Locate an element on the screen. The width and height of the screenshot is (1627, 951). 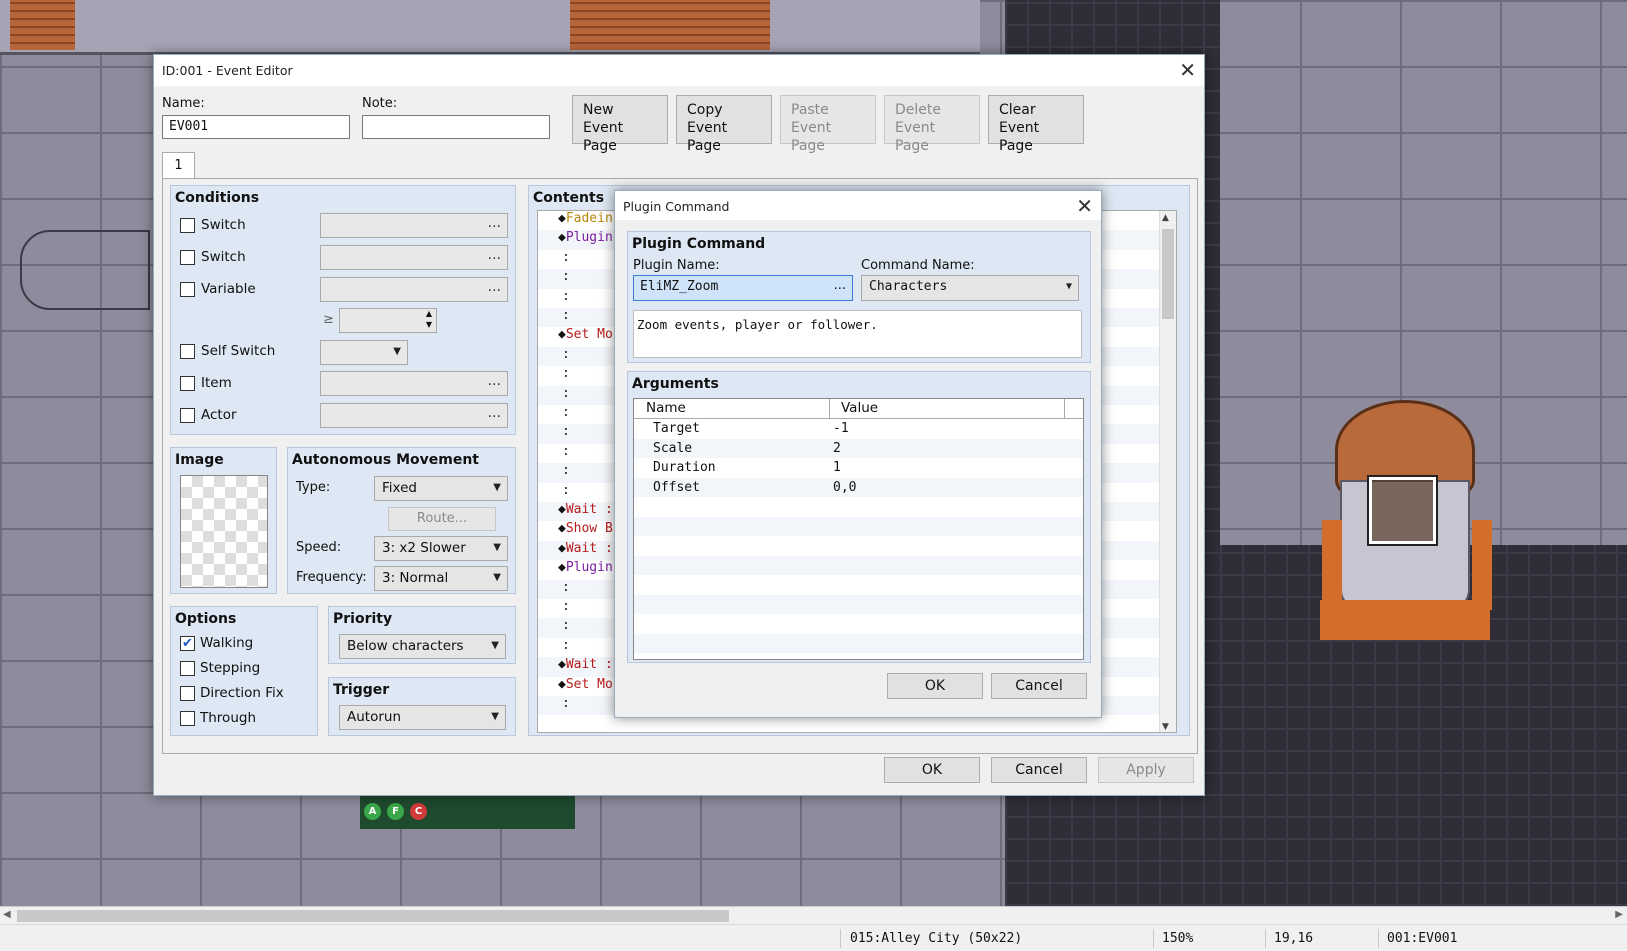
image-panel: Image is located at coordinates (223, 520).